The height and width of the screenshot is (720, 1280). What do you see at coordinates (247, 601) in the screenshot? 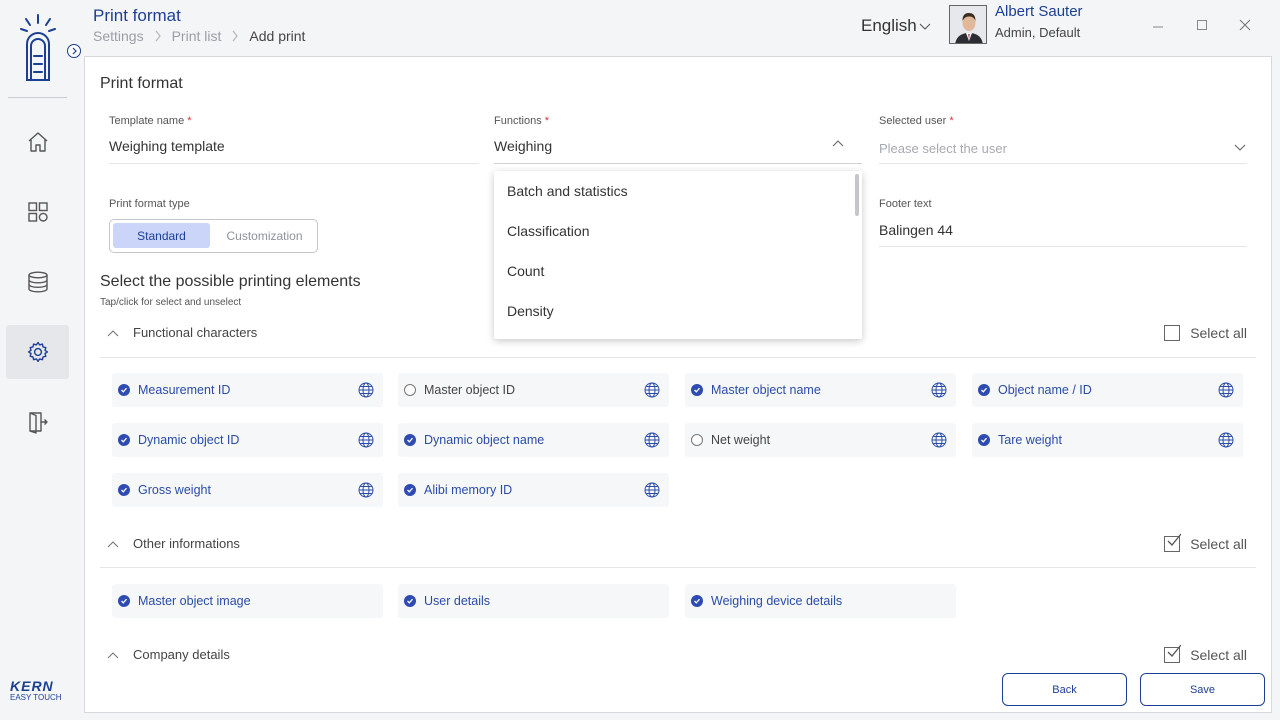
I see `element-chip-master-object-image: Master object image` at bounding box center [247, 601].